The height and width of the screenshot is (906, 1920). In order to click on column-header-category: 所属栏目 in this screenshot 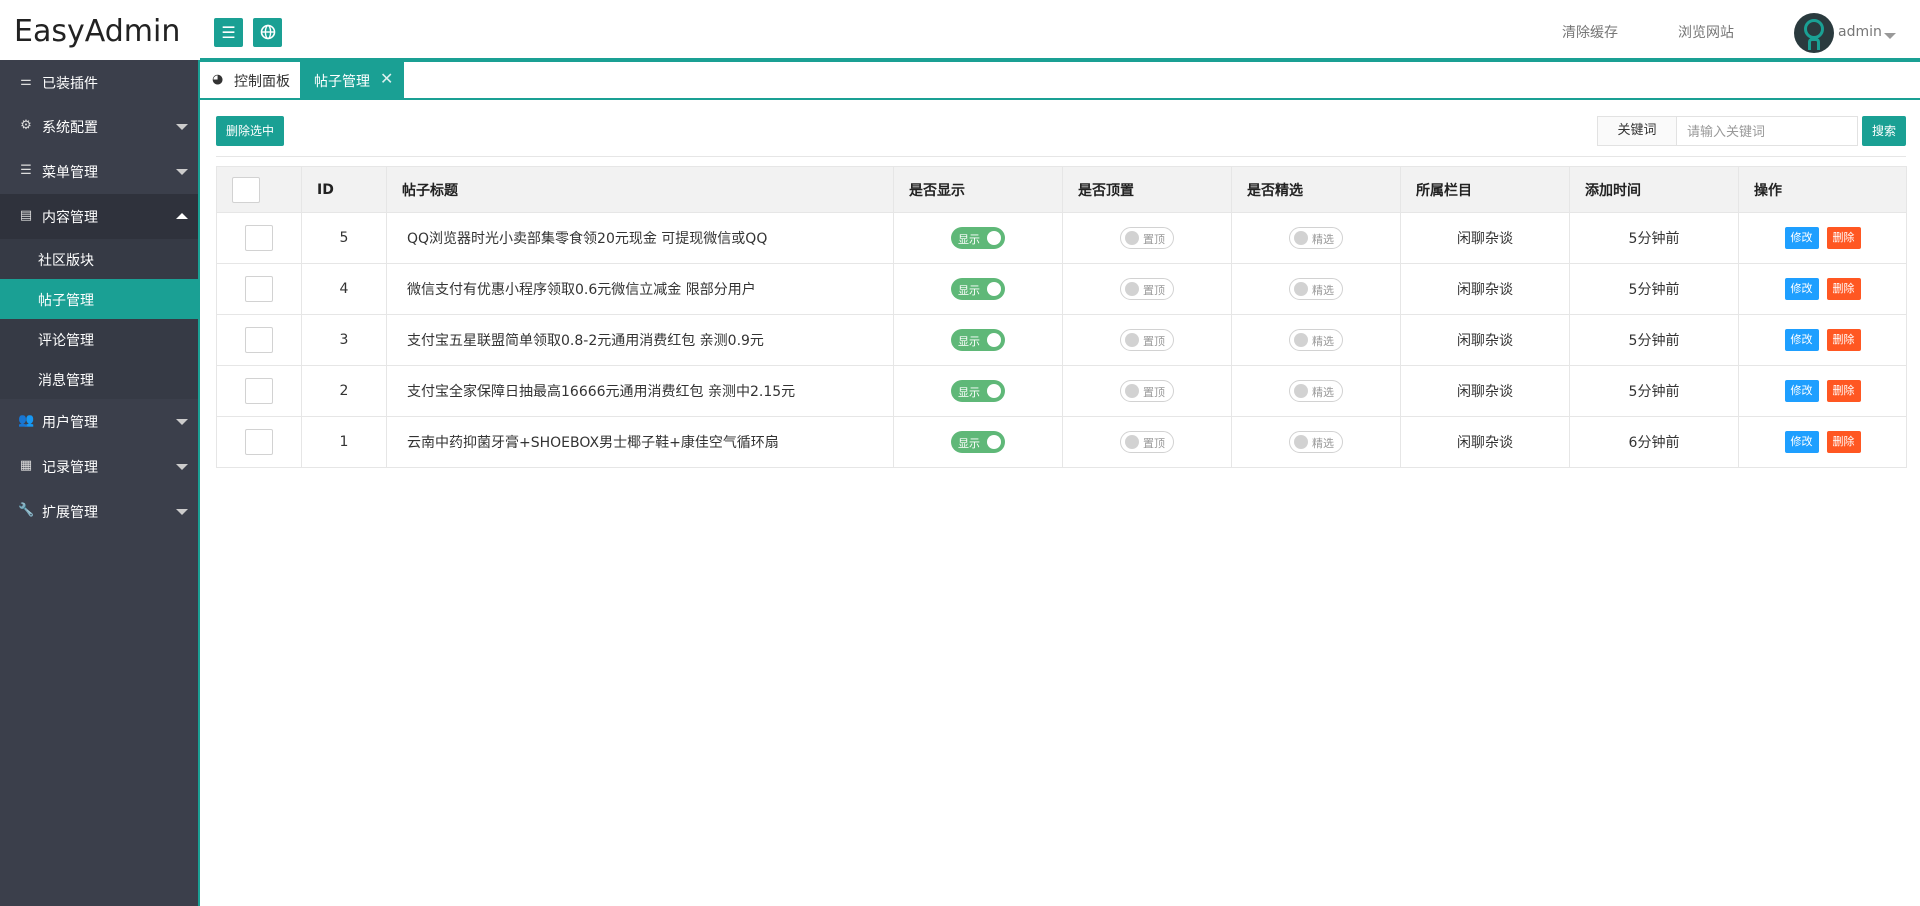, I will do `click(1485, 189)`.